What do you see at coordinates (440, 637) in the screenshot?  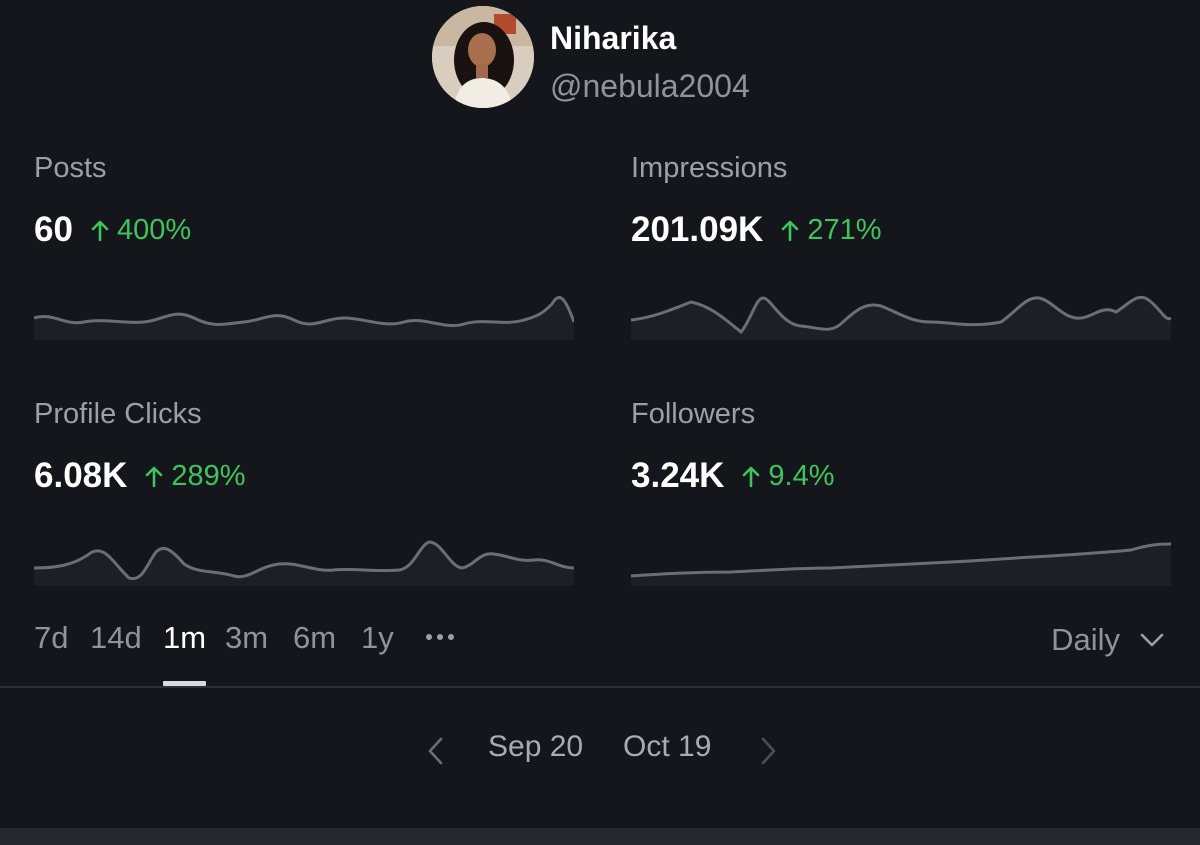 I see `more-horizontal-icon` at bounding box center [440, 637].